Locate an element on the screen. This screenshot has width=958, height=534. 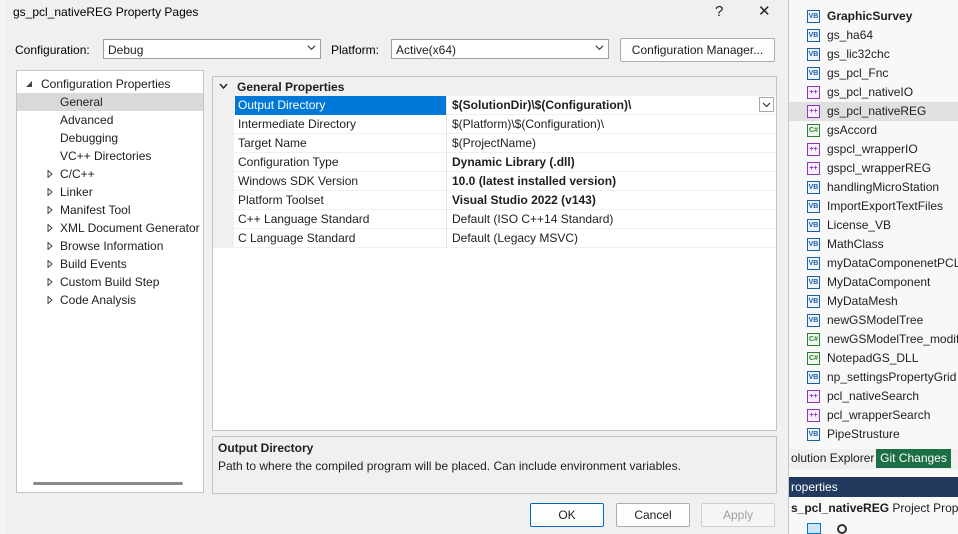
solution-project-item: ++ pcl_nativeSearch is located at coordinates (873, 396).